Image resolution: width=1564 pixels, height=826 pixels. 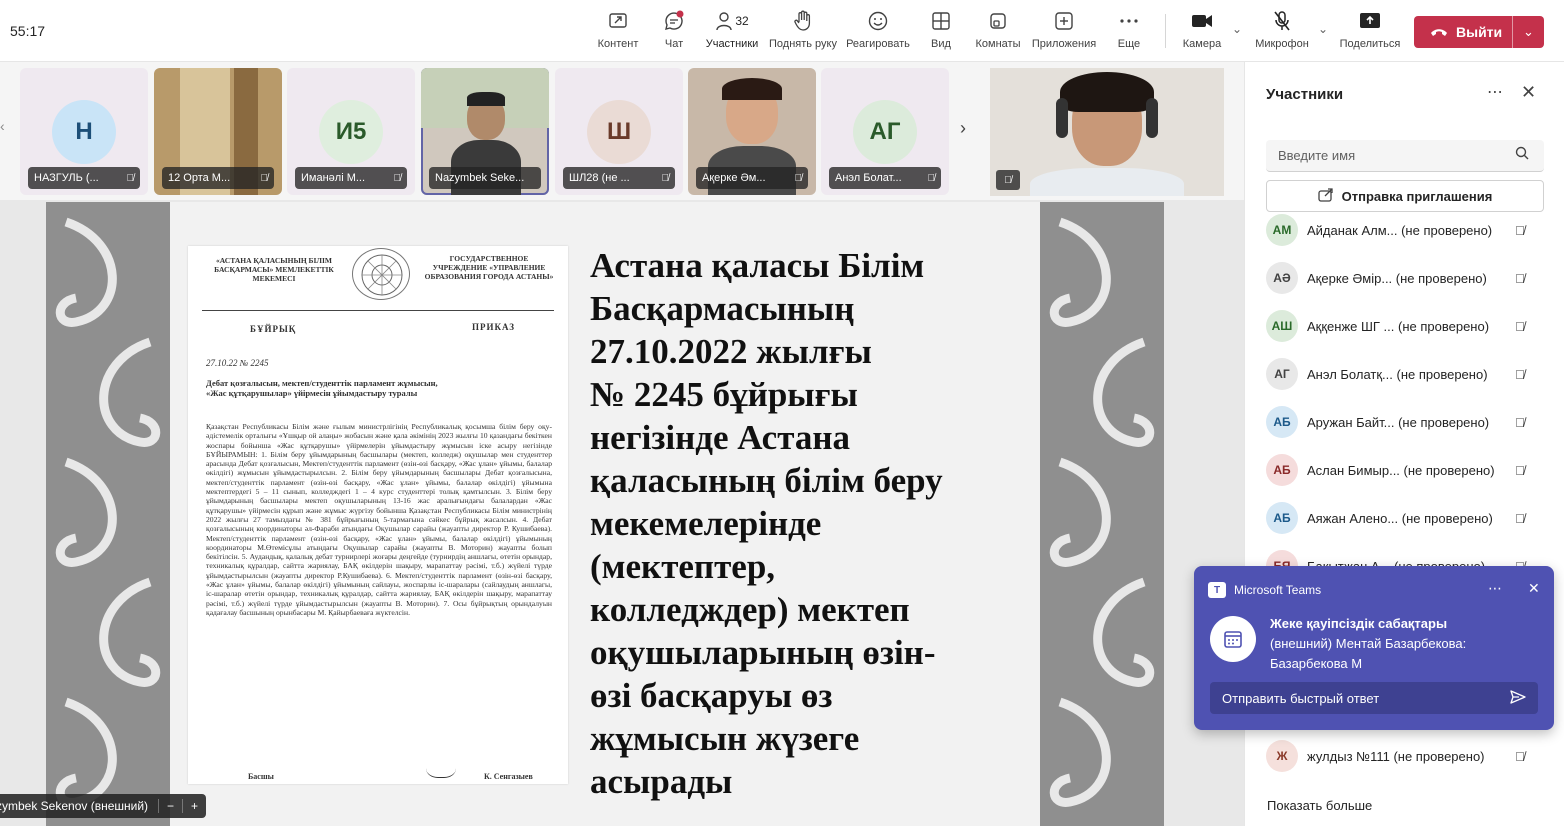 I want to click on panel-close-icon: ✕, so click(x=1528, y=92).